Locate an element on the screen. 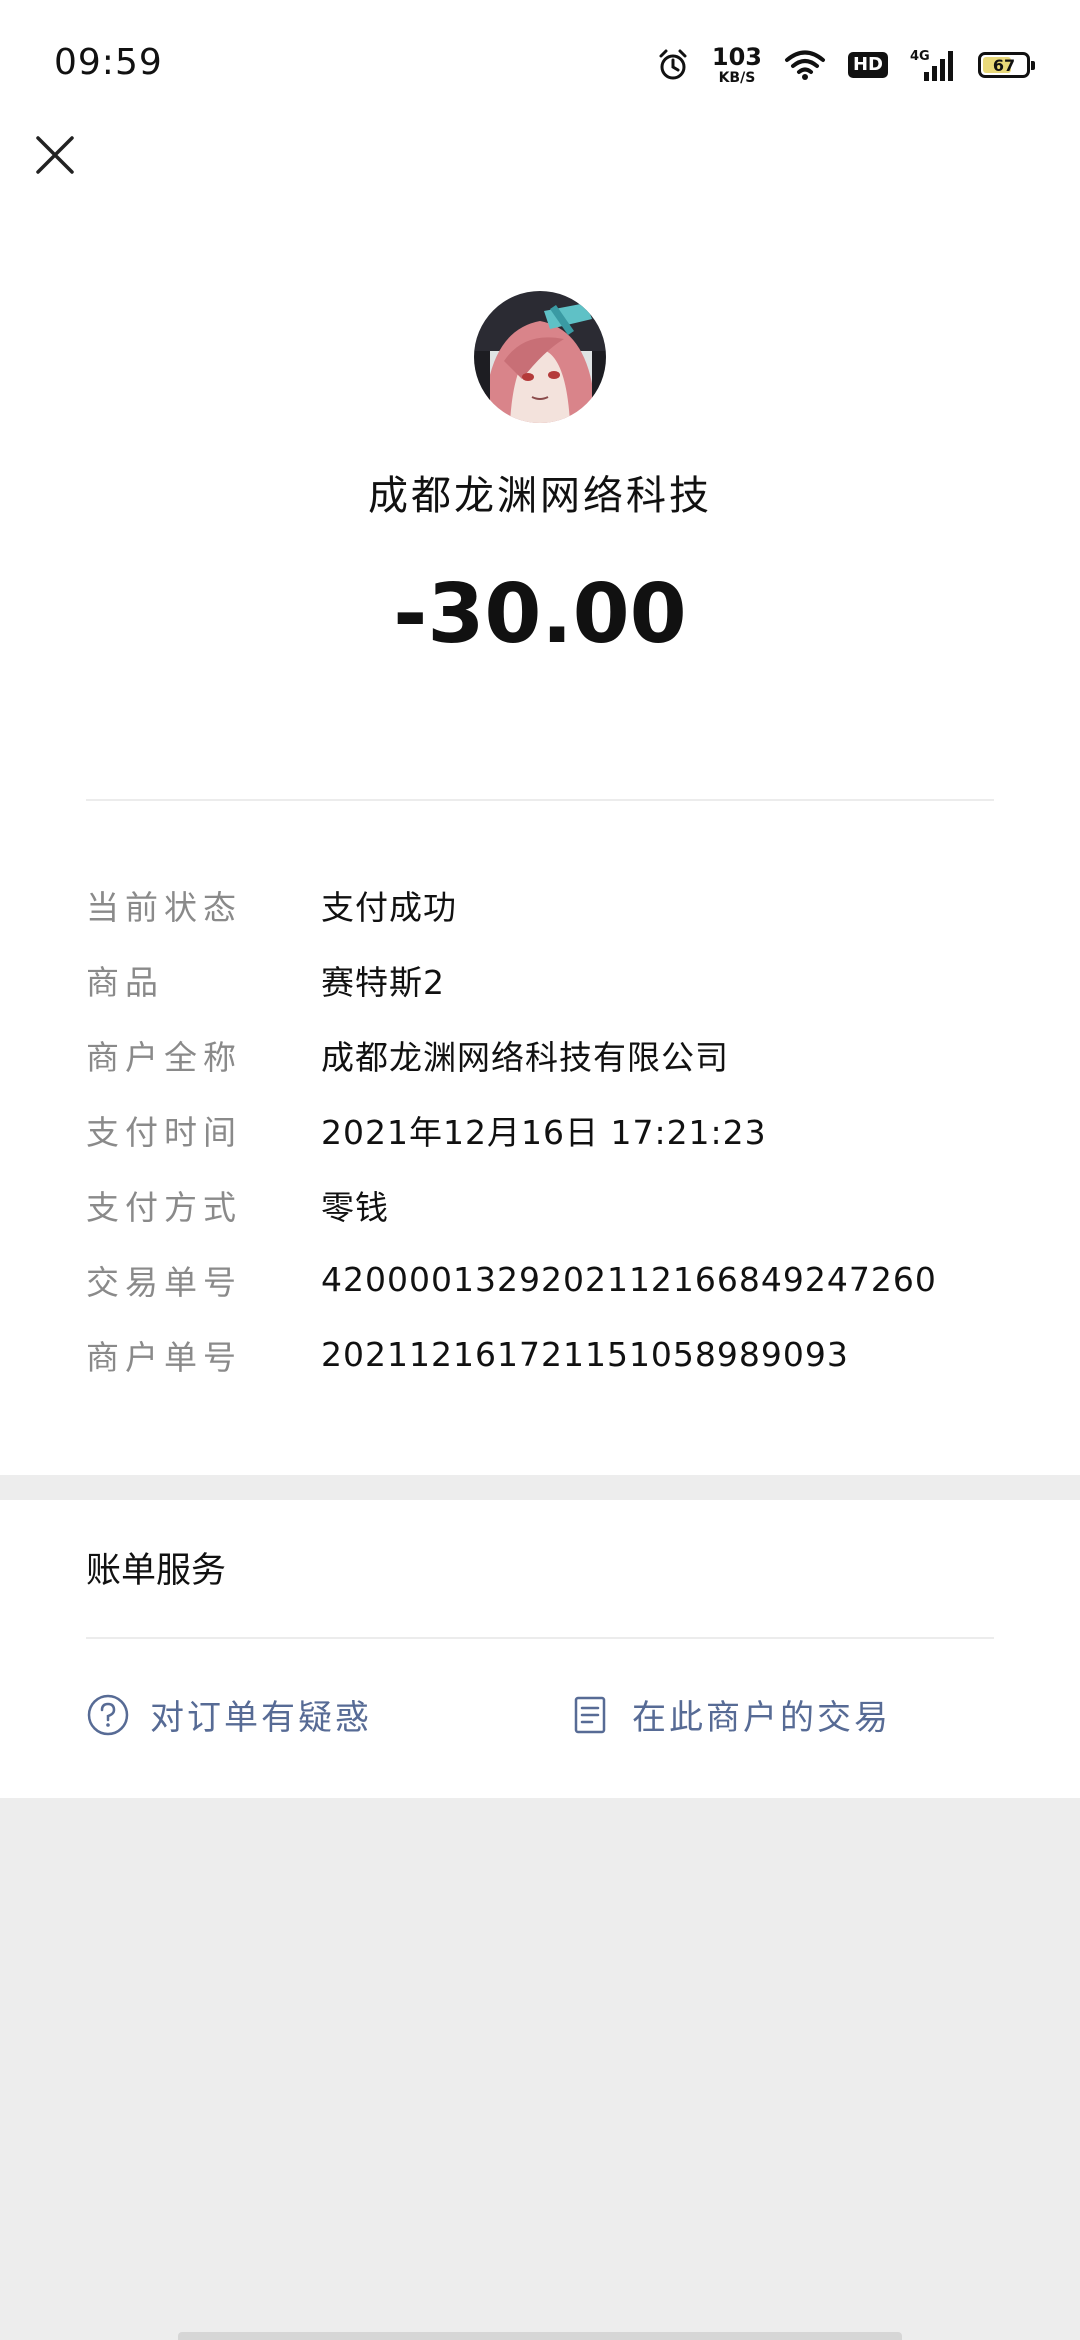 The image size is (1080, 2340). services-title: 账单服务 is located at coordinates (156, 1571).